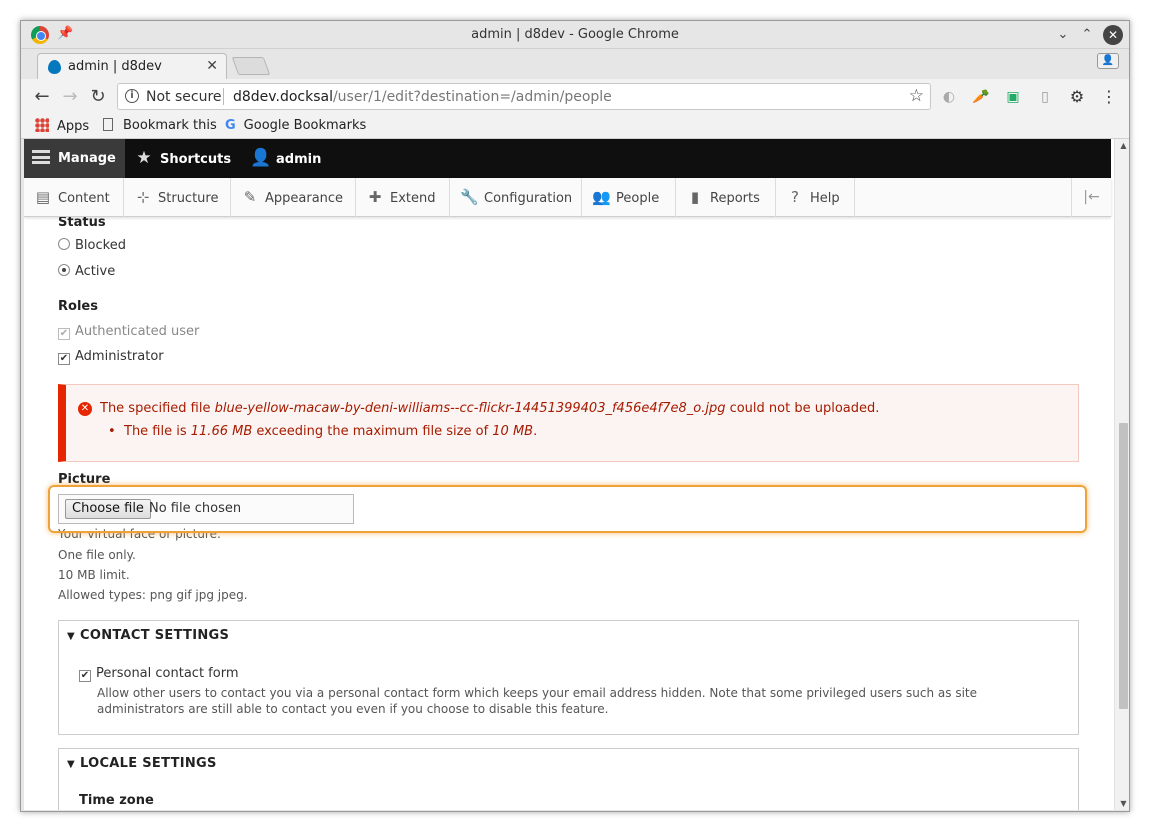  Describe the element at coordinates (567, 509) in the screenshot. I see `picture-upload-focus: Choose file No file chosen` at that location.